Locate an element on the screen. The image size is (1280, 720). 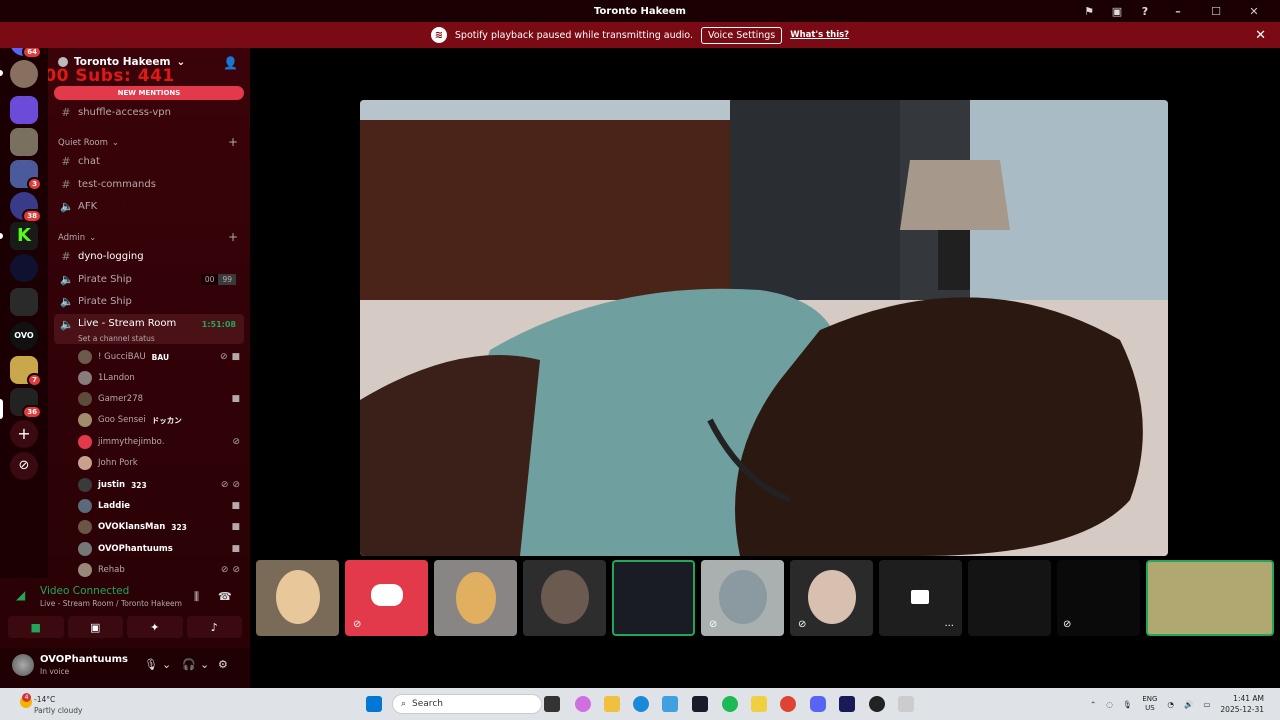
voice-status: Video Connected is located at coordinates (84, 591).